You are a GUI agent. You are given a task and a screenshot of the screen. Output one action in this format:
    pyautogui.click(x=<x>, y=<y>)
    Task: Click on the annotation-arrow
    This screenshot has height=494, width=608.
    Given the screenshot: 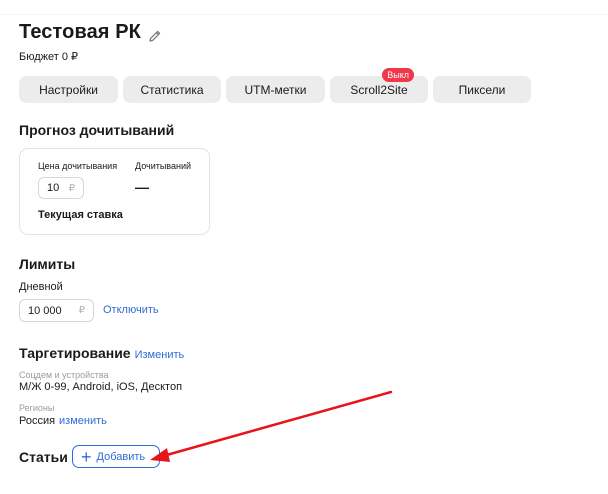 What is the action you would take?
    pyautogui.click(x=271, y=426)
    